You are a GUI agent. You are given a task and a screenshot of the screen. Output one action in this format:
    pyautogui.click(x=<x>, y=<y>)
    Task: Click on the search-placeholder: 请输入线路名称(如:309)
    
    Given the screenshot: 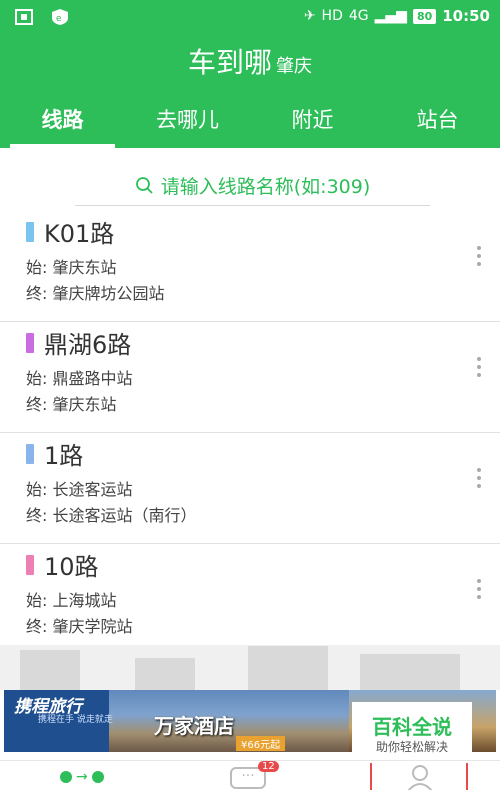 What is the action you would take?
    pyautogui.click(x=265, y=187)
    